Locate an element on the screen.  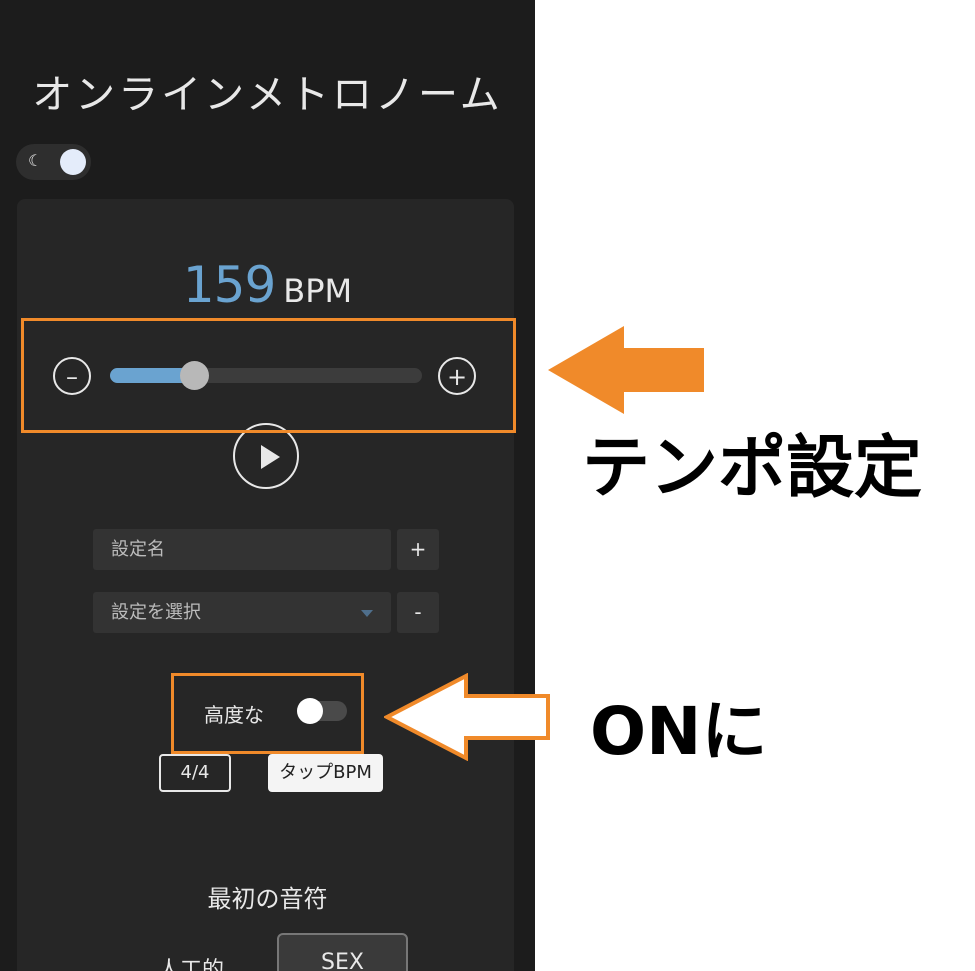
tempo-setting-callout: テンポ設定 is located at coordinates (752, 468).